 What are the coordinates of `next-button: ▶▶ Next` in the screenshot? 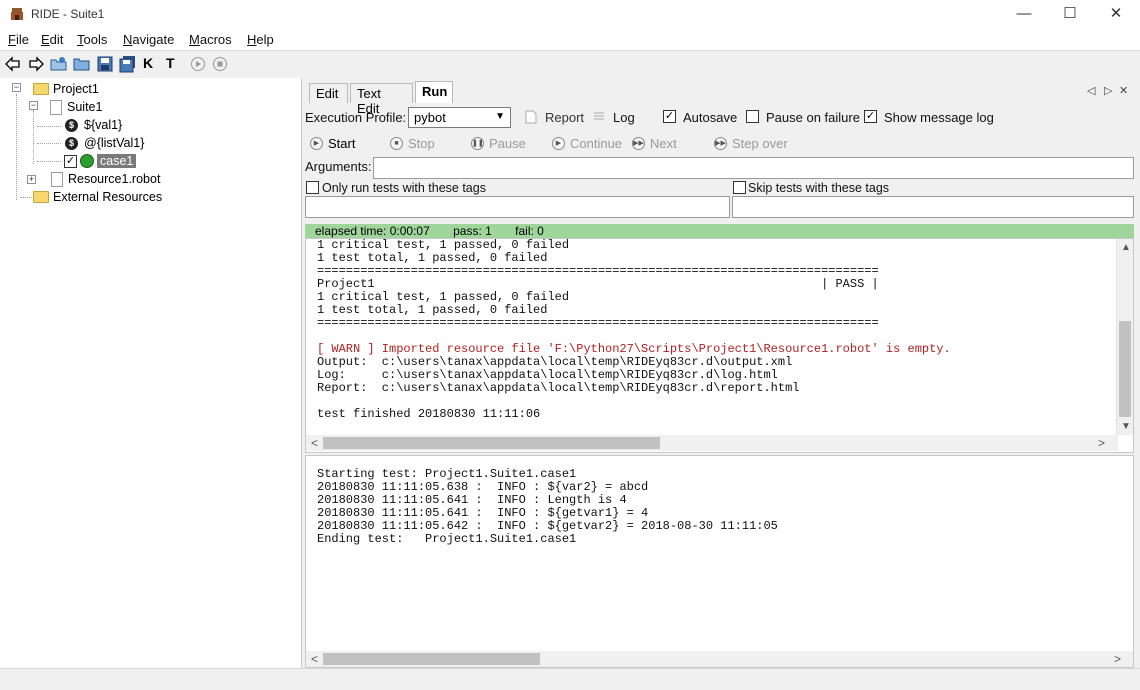 It's located at (654, 143).